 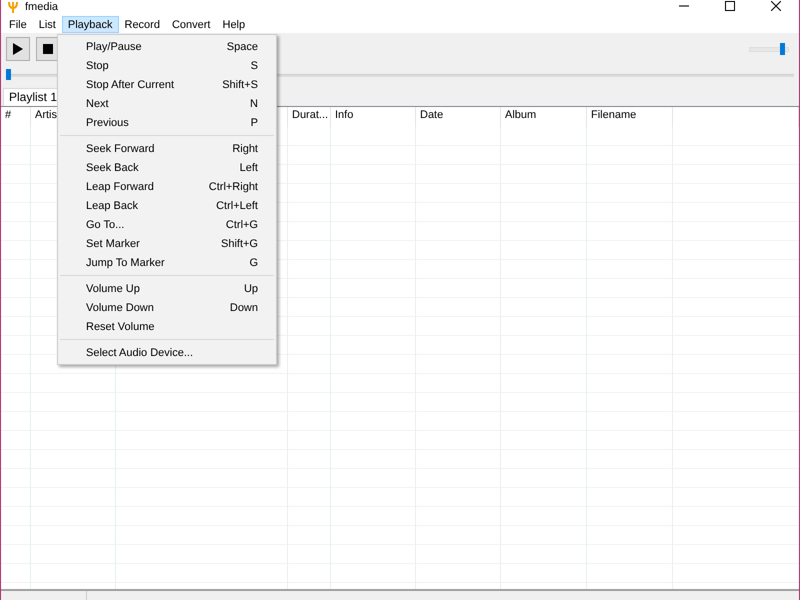 What do you see at coordinates (167, 224) in the screenshot?
I see `menu-entry: Go To... Ctrl+G` at bounding box center [167, 224].